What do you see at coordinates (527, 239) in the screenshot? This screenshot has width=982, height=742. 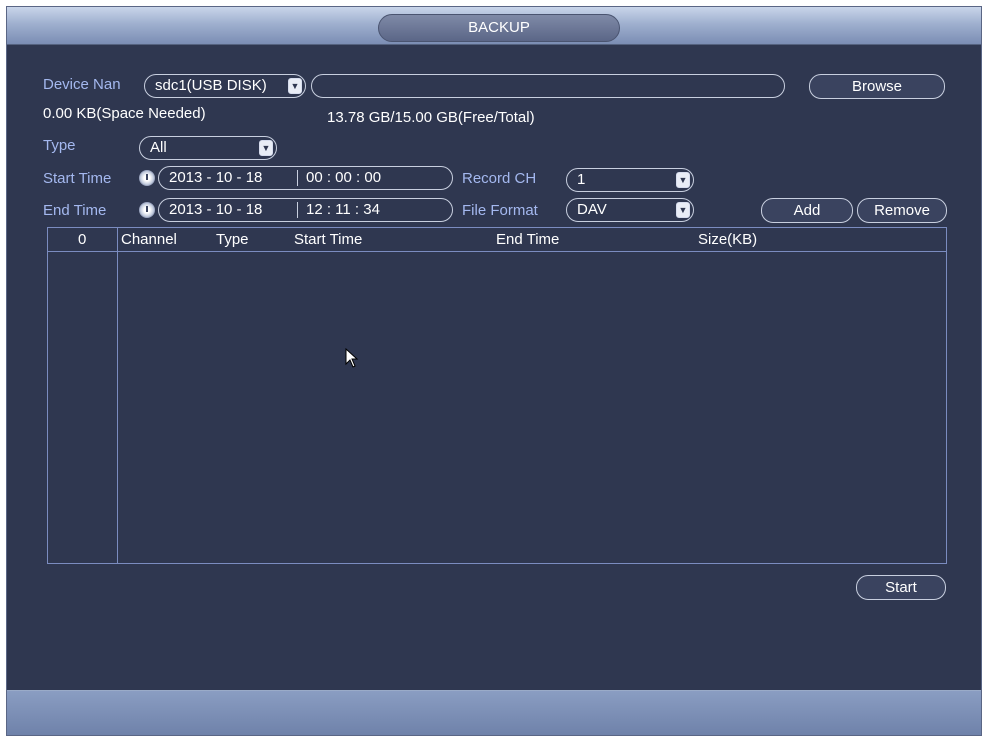 I see `column-header-end-time: End Time` at bounding box center [527, 239].